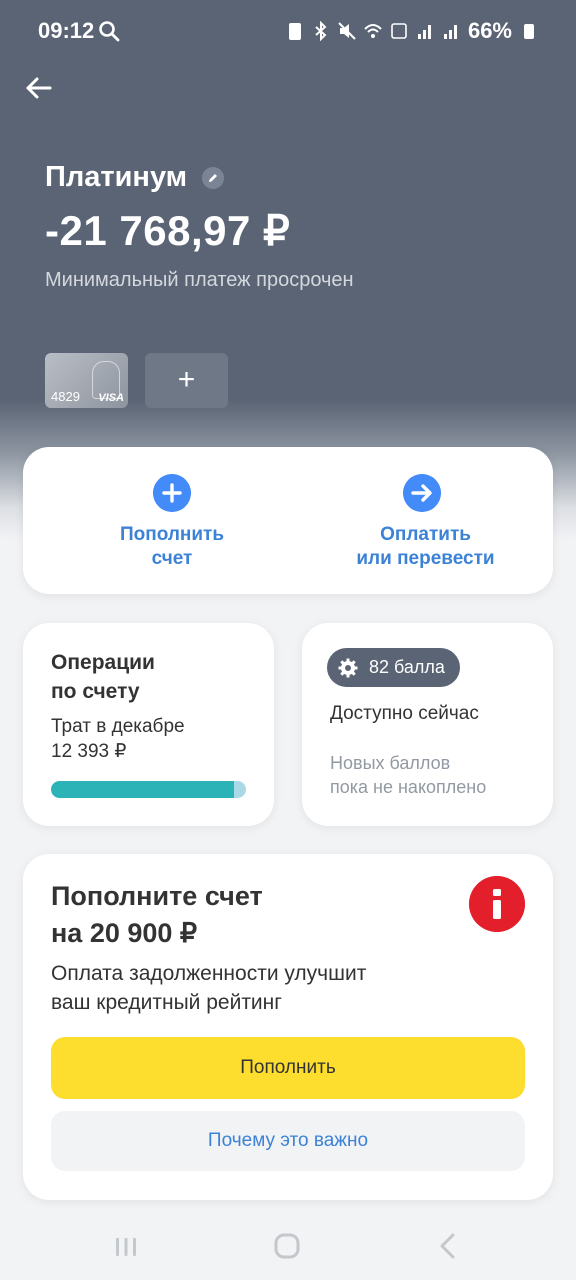  I want to click on card-brand: VISA, so click(111, 398).